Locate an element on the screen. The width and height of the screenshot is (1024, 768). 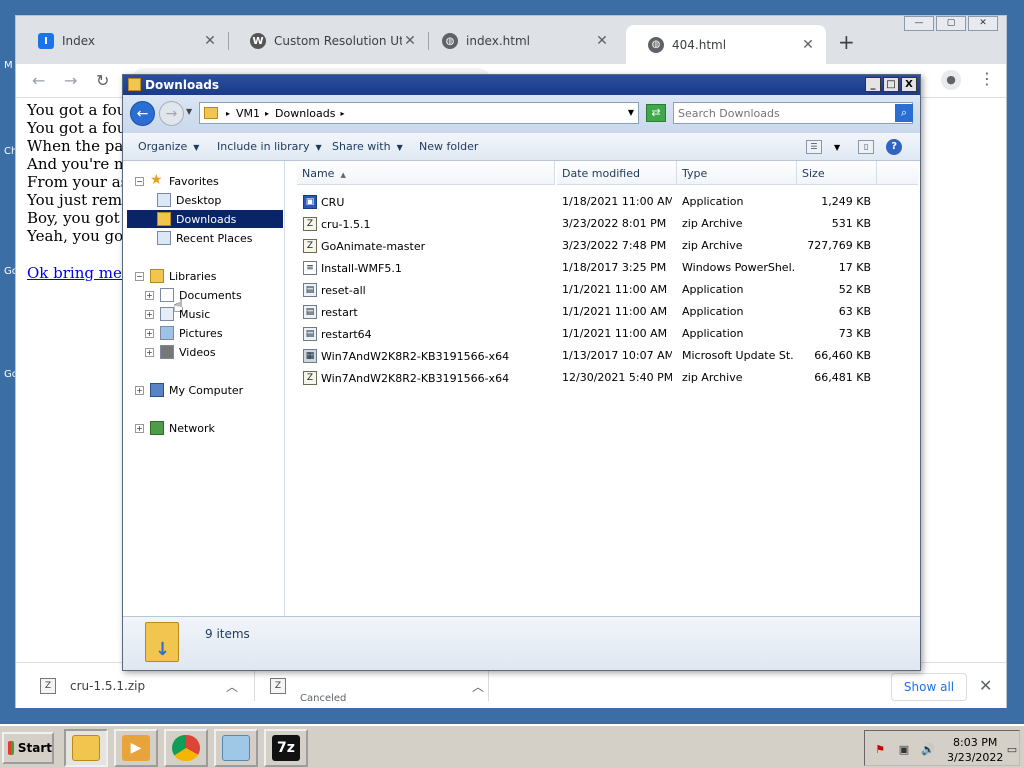
search-input is located at coordinates (793, 113).